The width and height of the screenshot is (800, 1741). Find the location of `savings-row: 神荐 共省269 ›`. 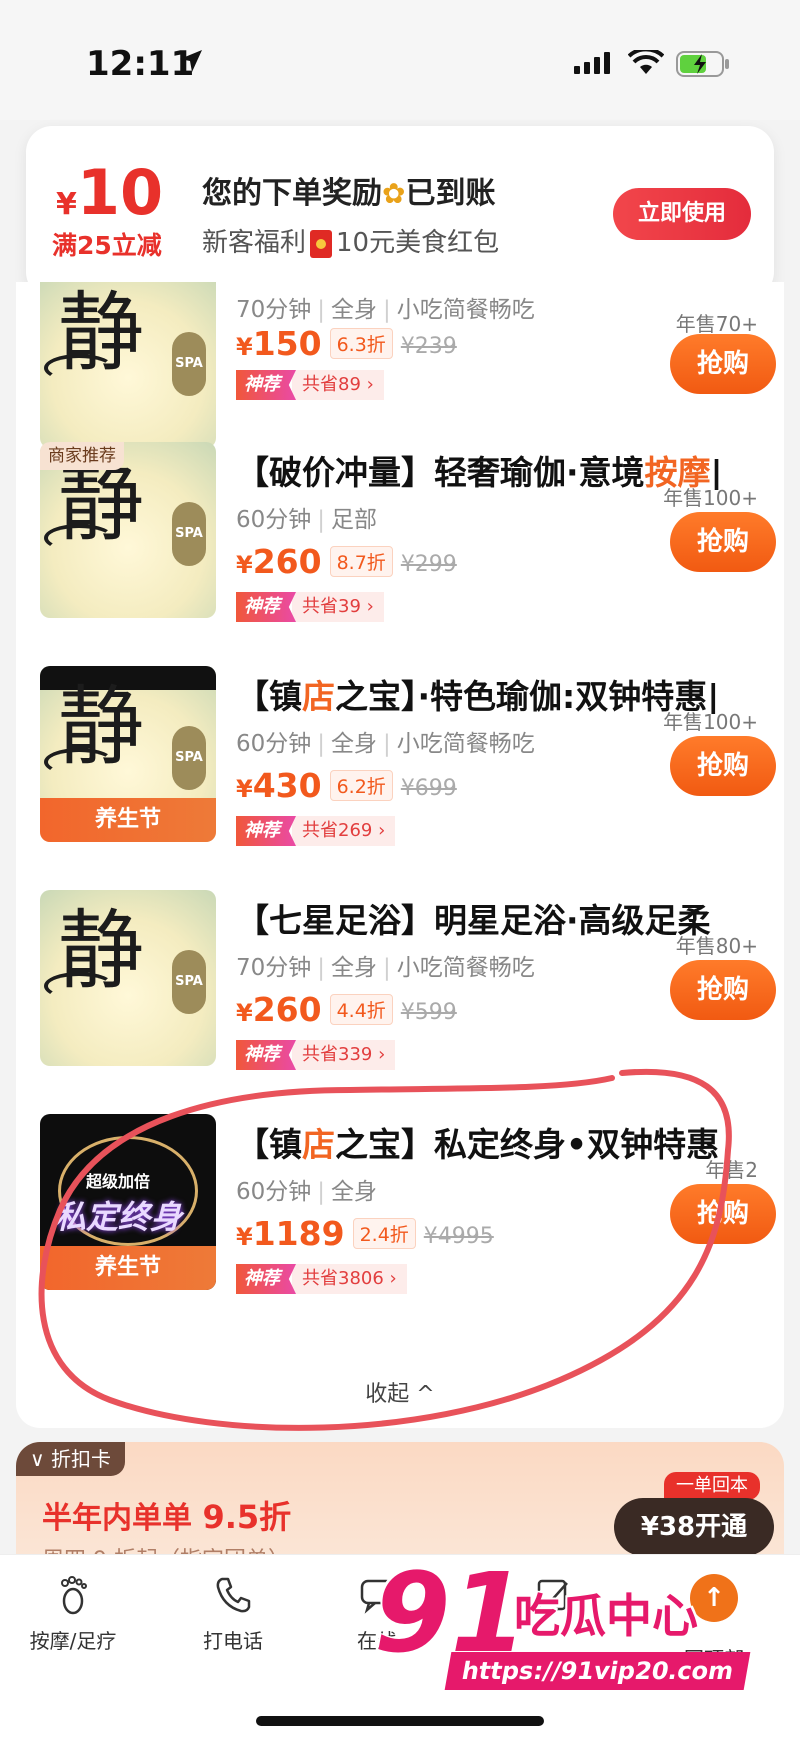

savings-row: 神荐 共省269 › is located at coordinates (316, 831).